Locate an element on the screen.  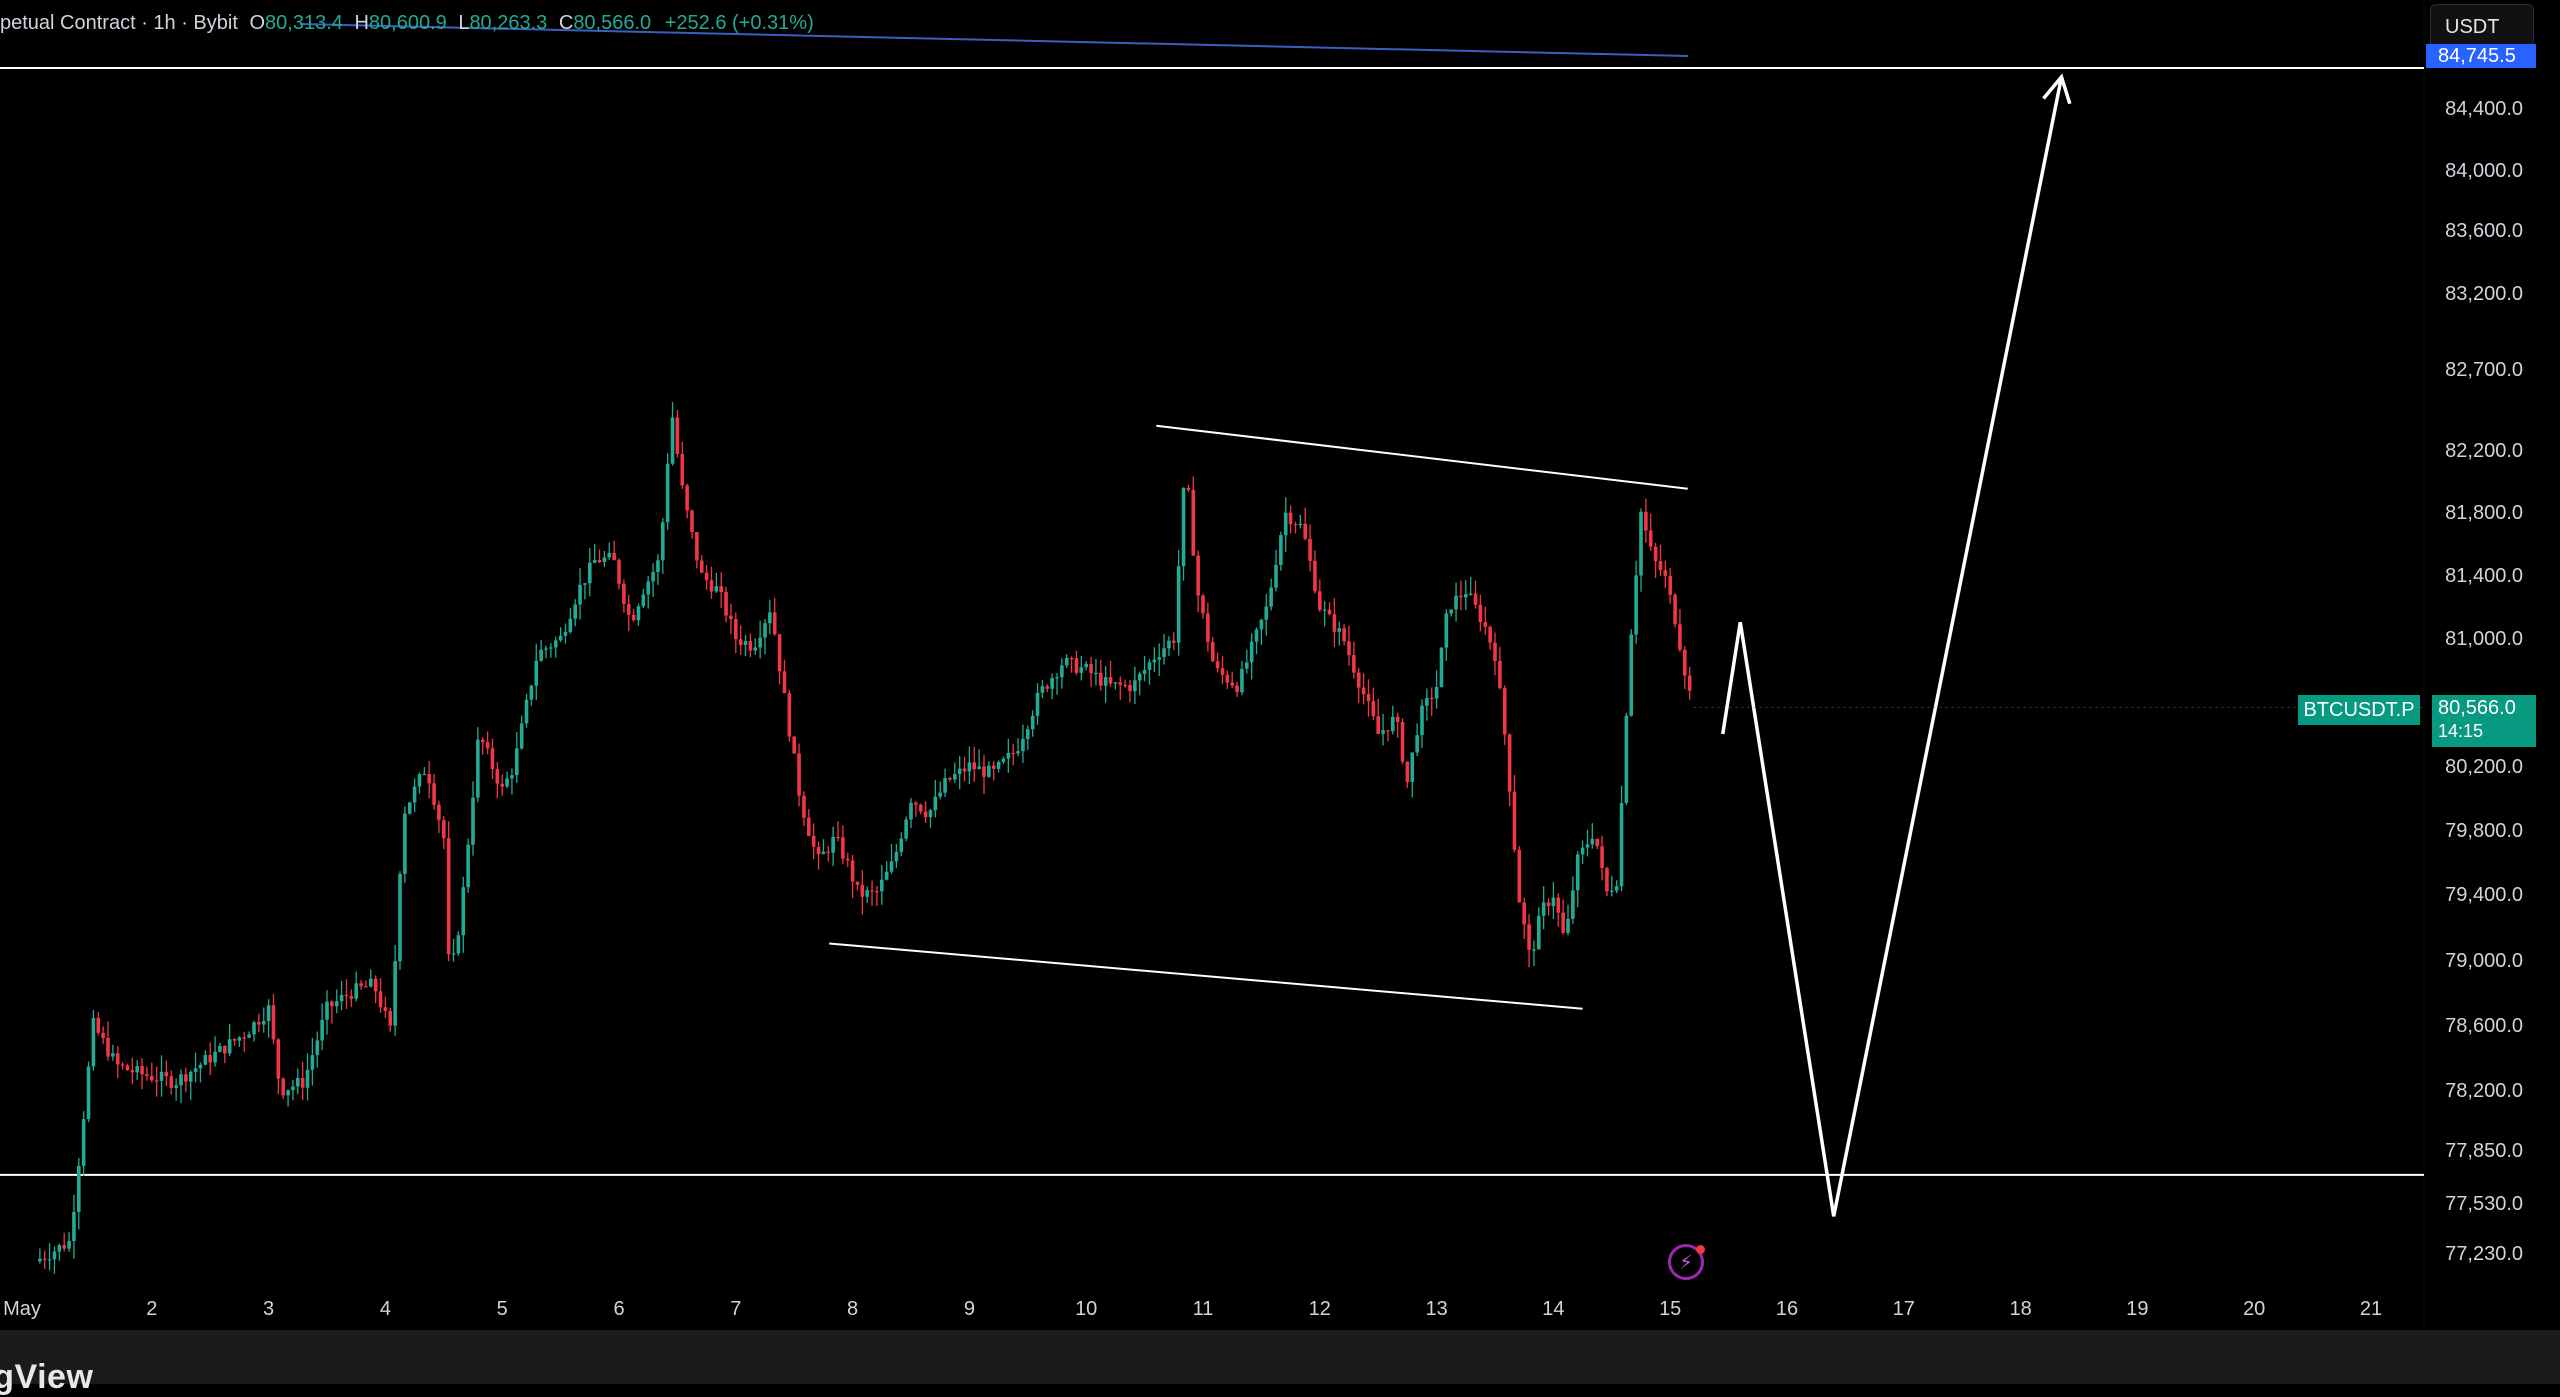
y-tick-label: 77,230.0 is located at coordinates (2484, 1254).